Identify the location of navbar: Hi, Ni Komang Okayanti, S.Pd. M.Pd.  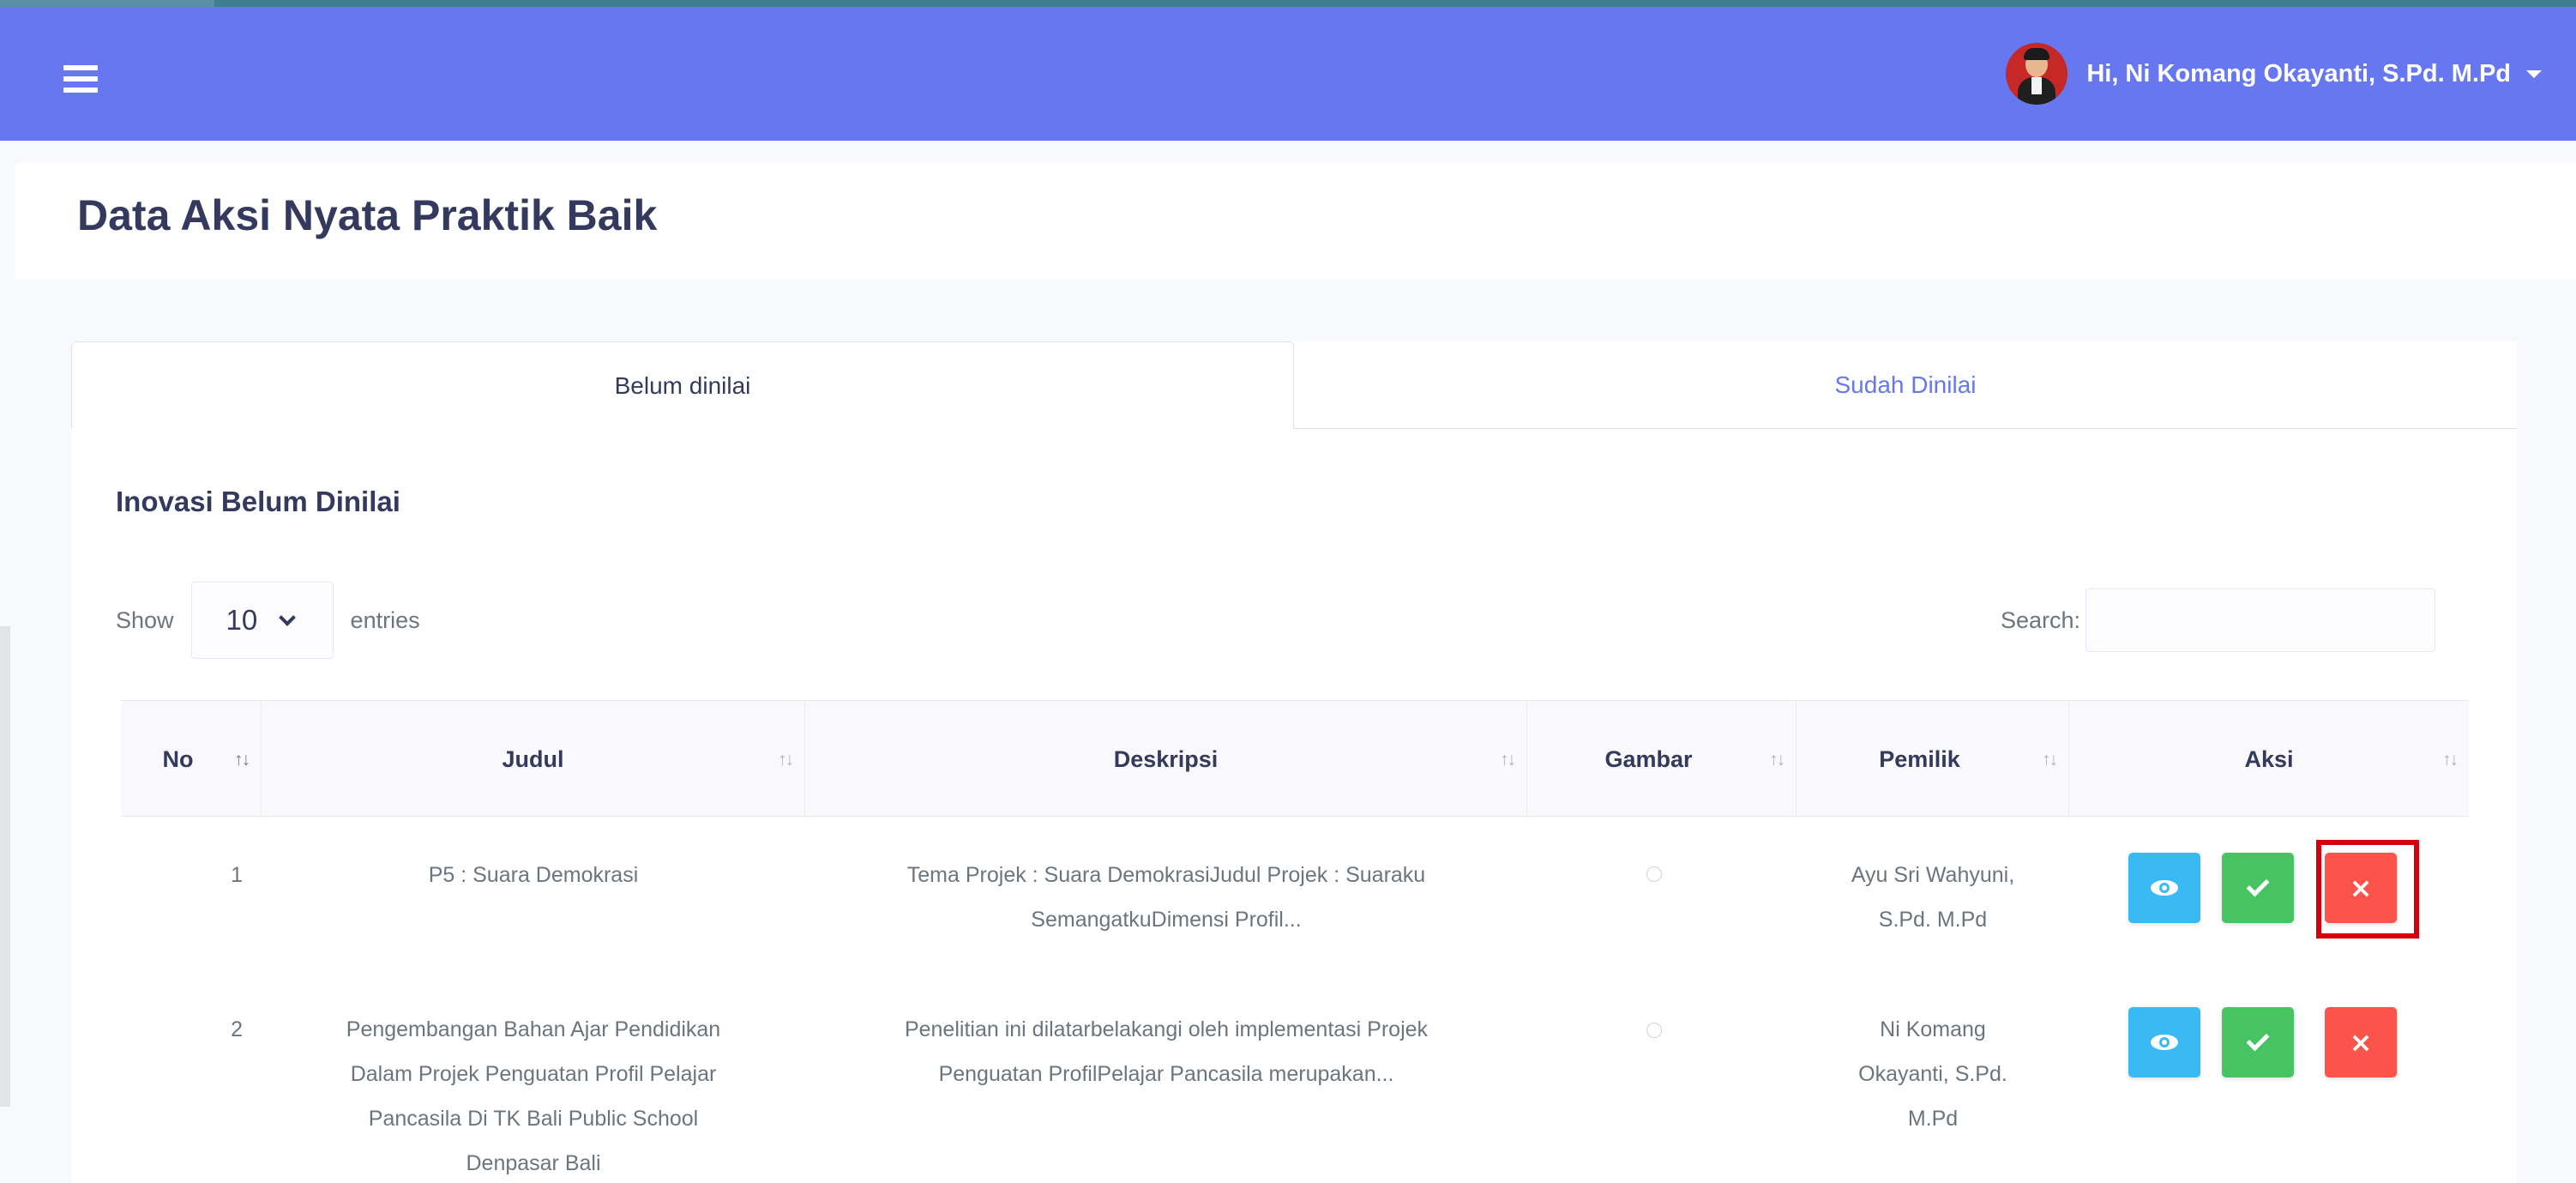
(1288, 74).